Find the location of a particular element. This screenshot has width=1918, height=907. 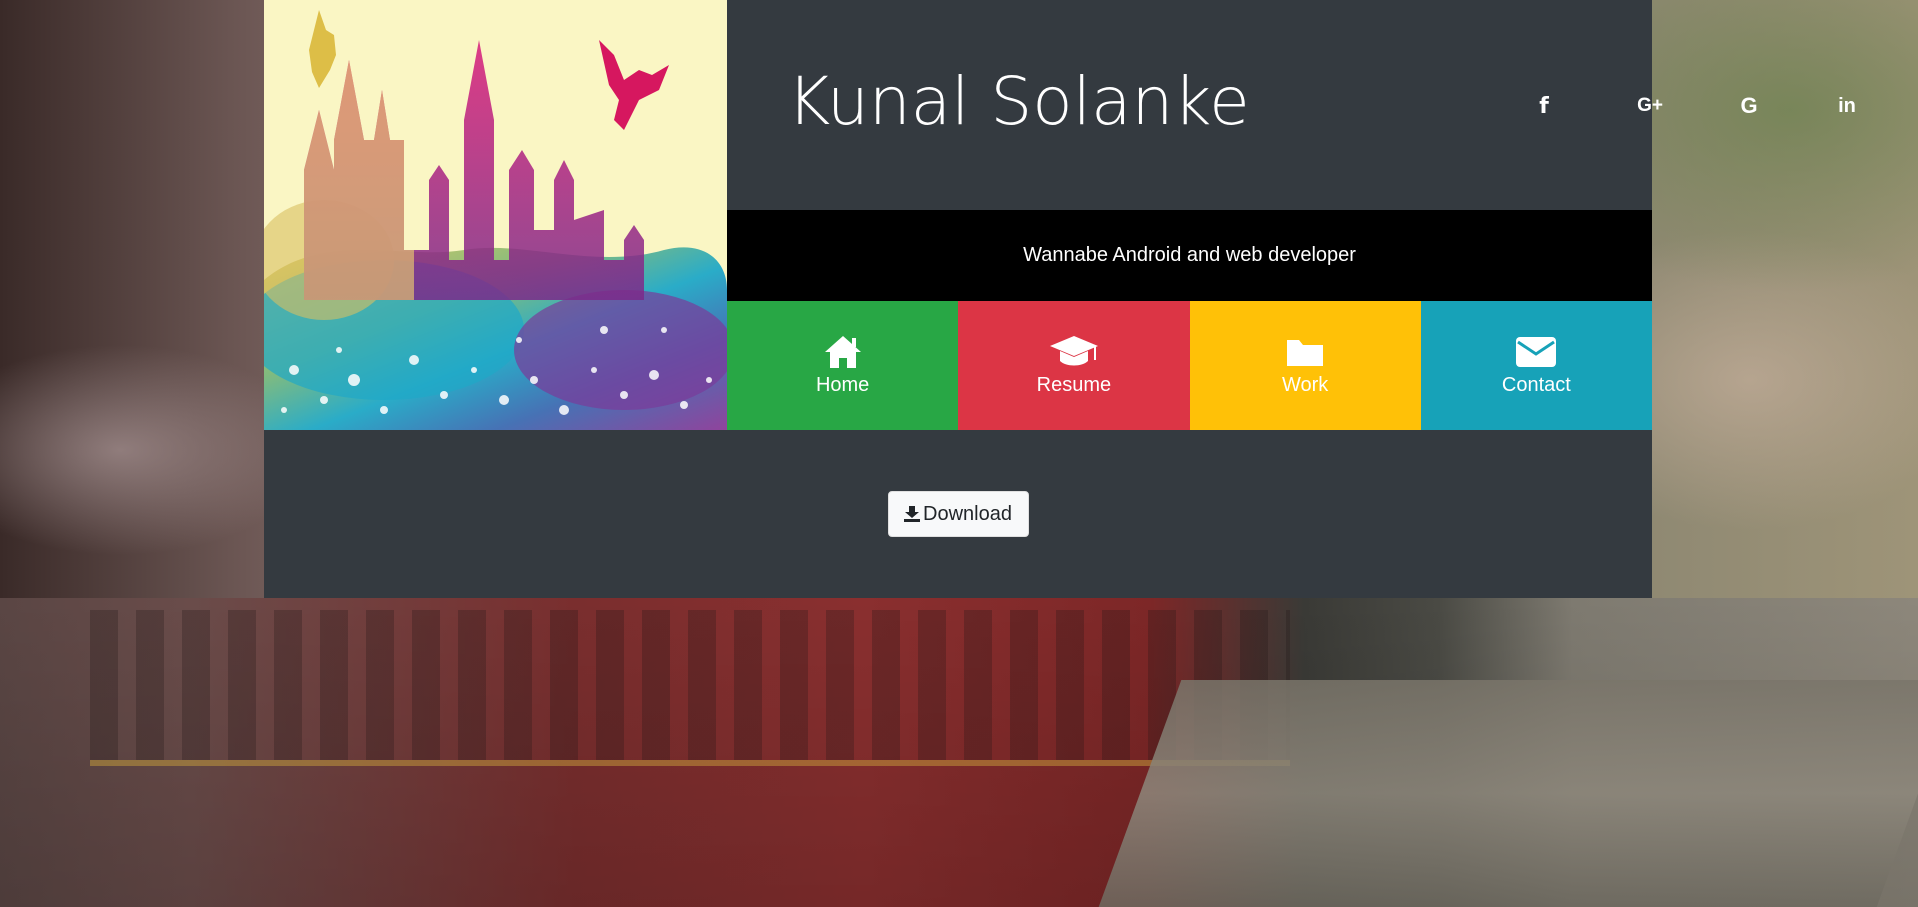

nav-item-work-label: Work is located at coordinates (1305, 385).